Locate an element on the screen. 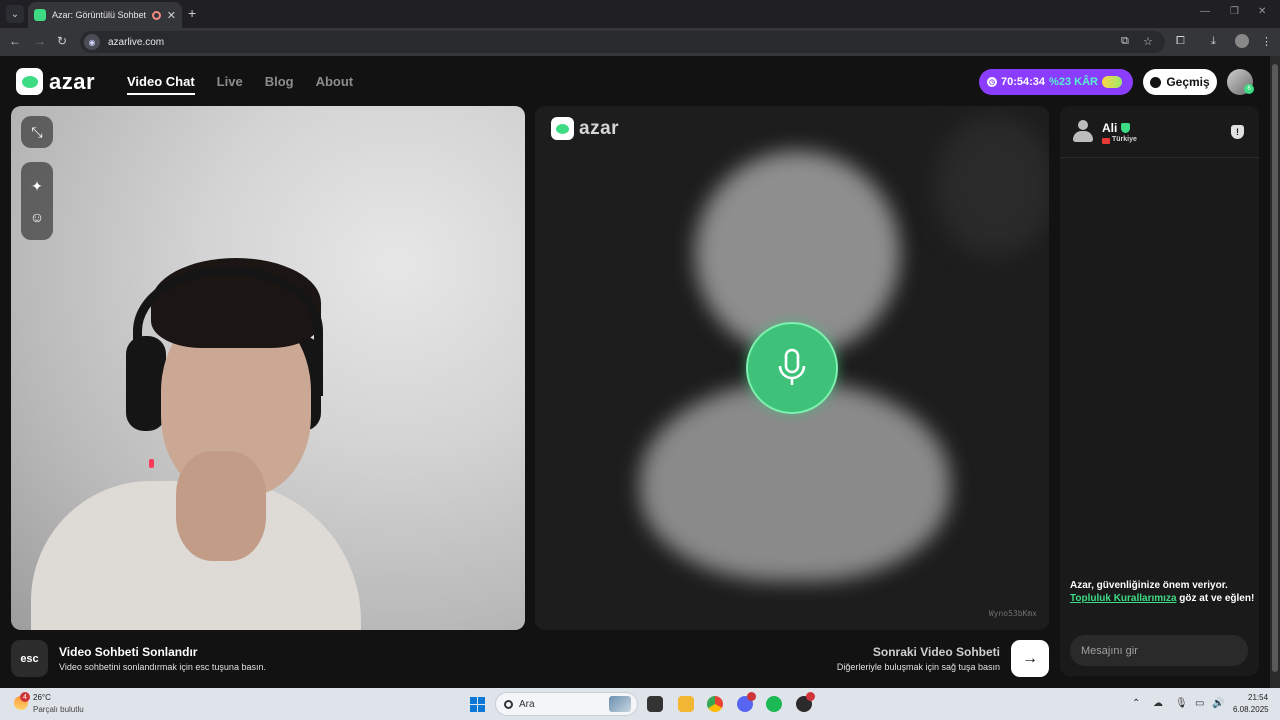 This screenshot has width=1280, height=720. download-icon: ⤓ is located at coordinates (1213, 41).